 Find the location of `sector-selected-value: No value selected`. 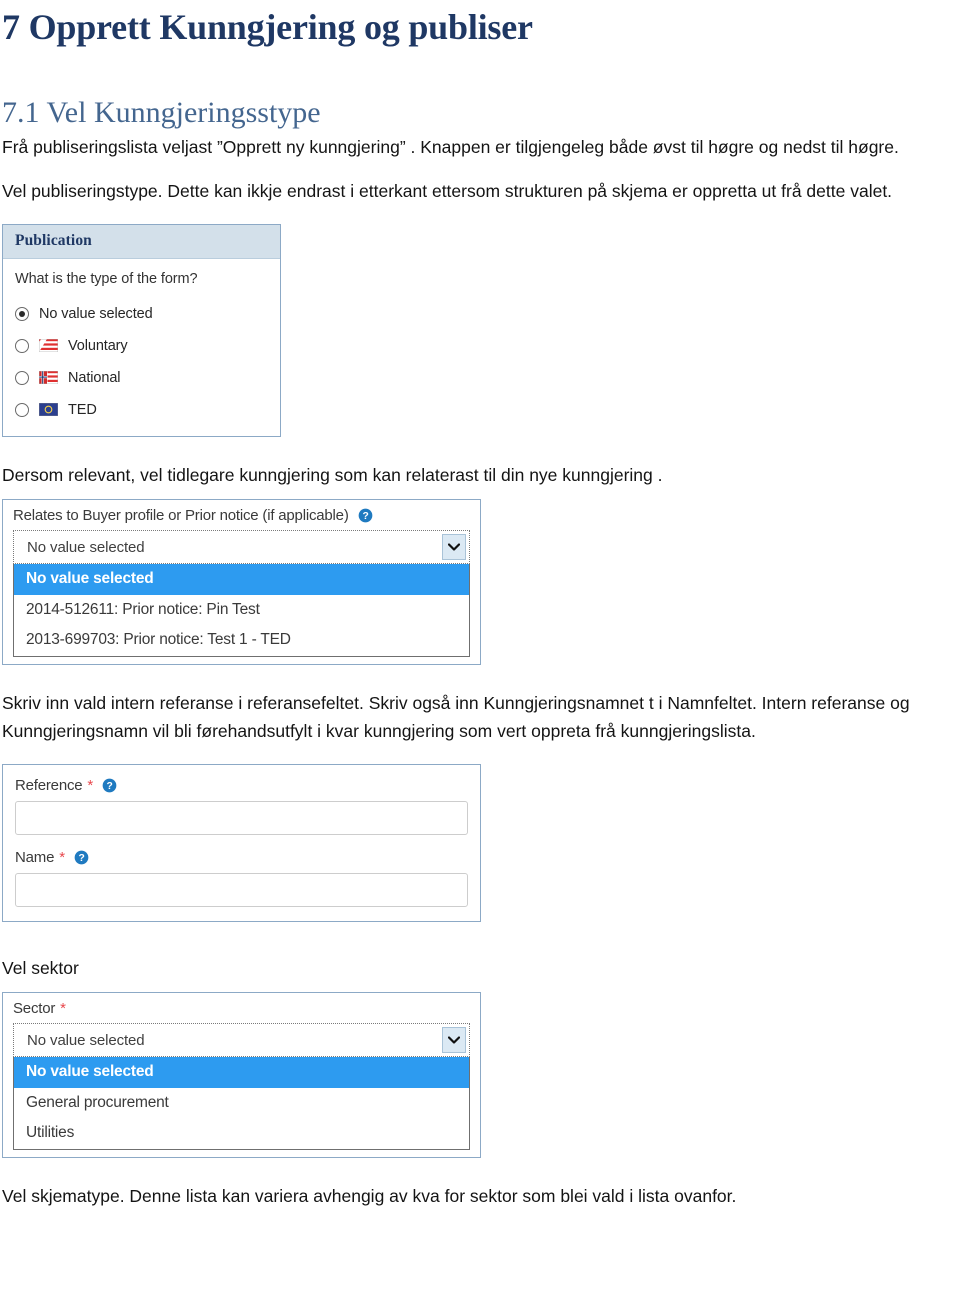

sector-selected-value: No value selected is located at coordinates (86, 1040).